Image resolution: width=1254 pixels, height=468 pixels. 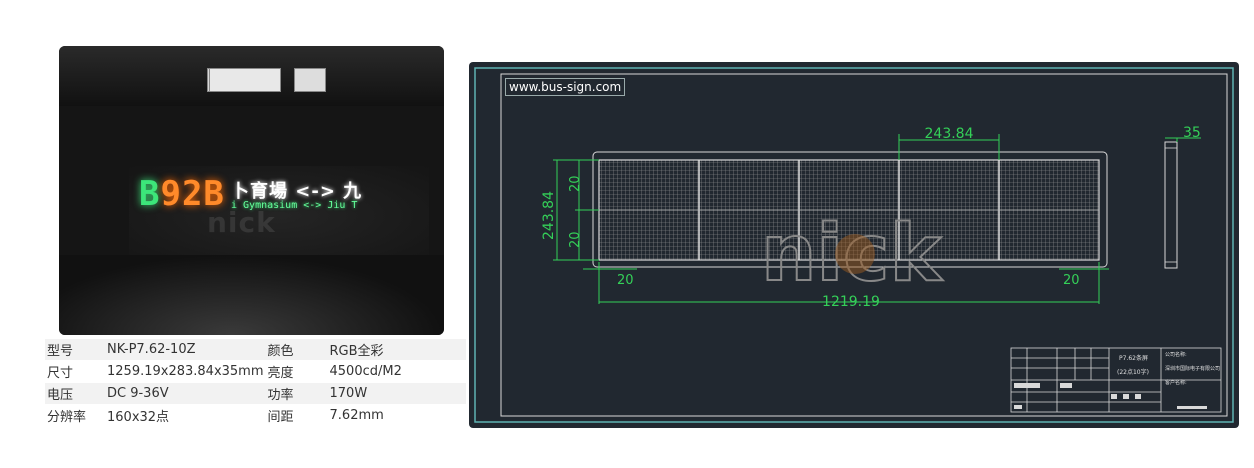 I want to click on side-view, so click(x=1171, y=205).